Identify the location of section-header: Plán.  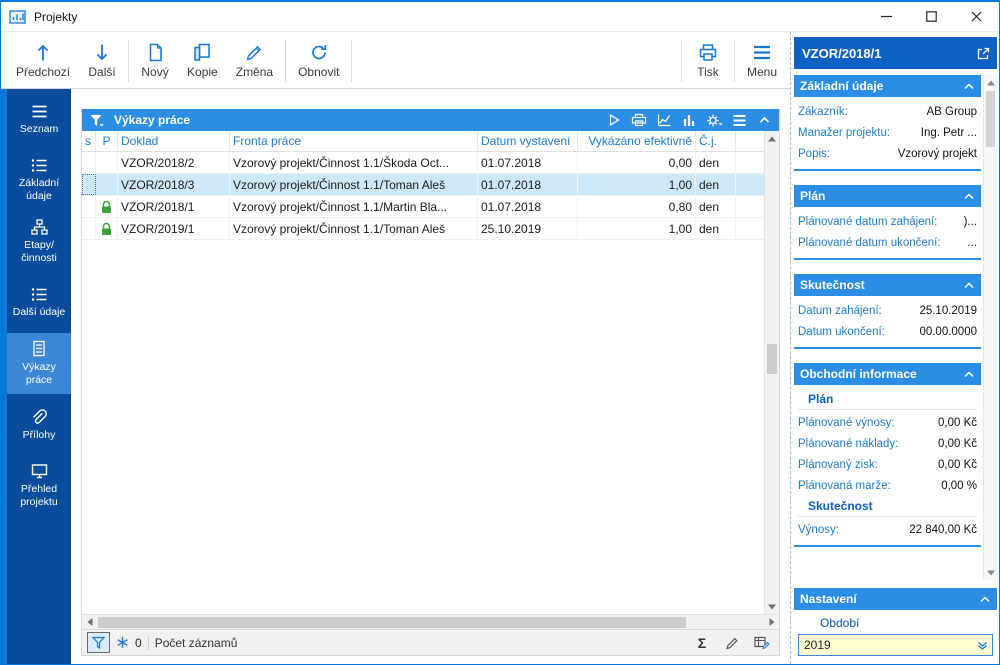
(887, 196).